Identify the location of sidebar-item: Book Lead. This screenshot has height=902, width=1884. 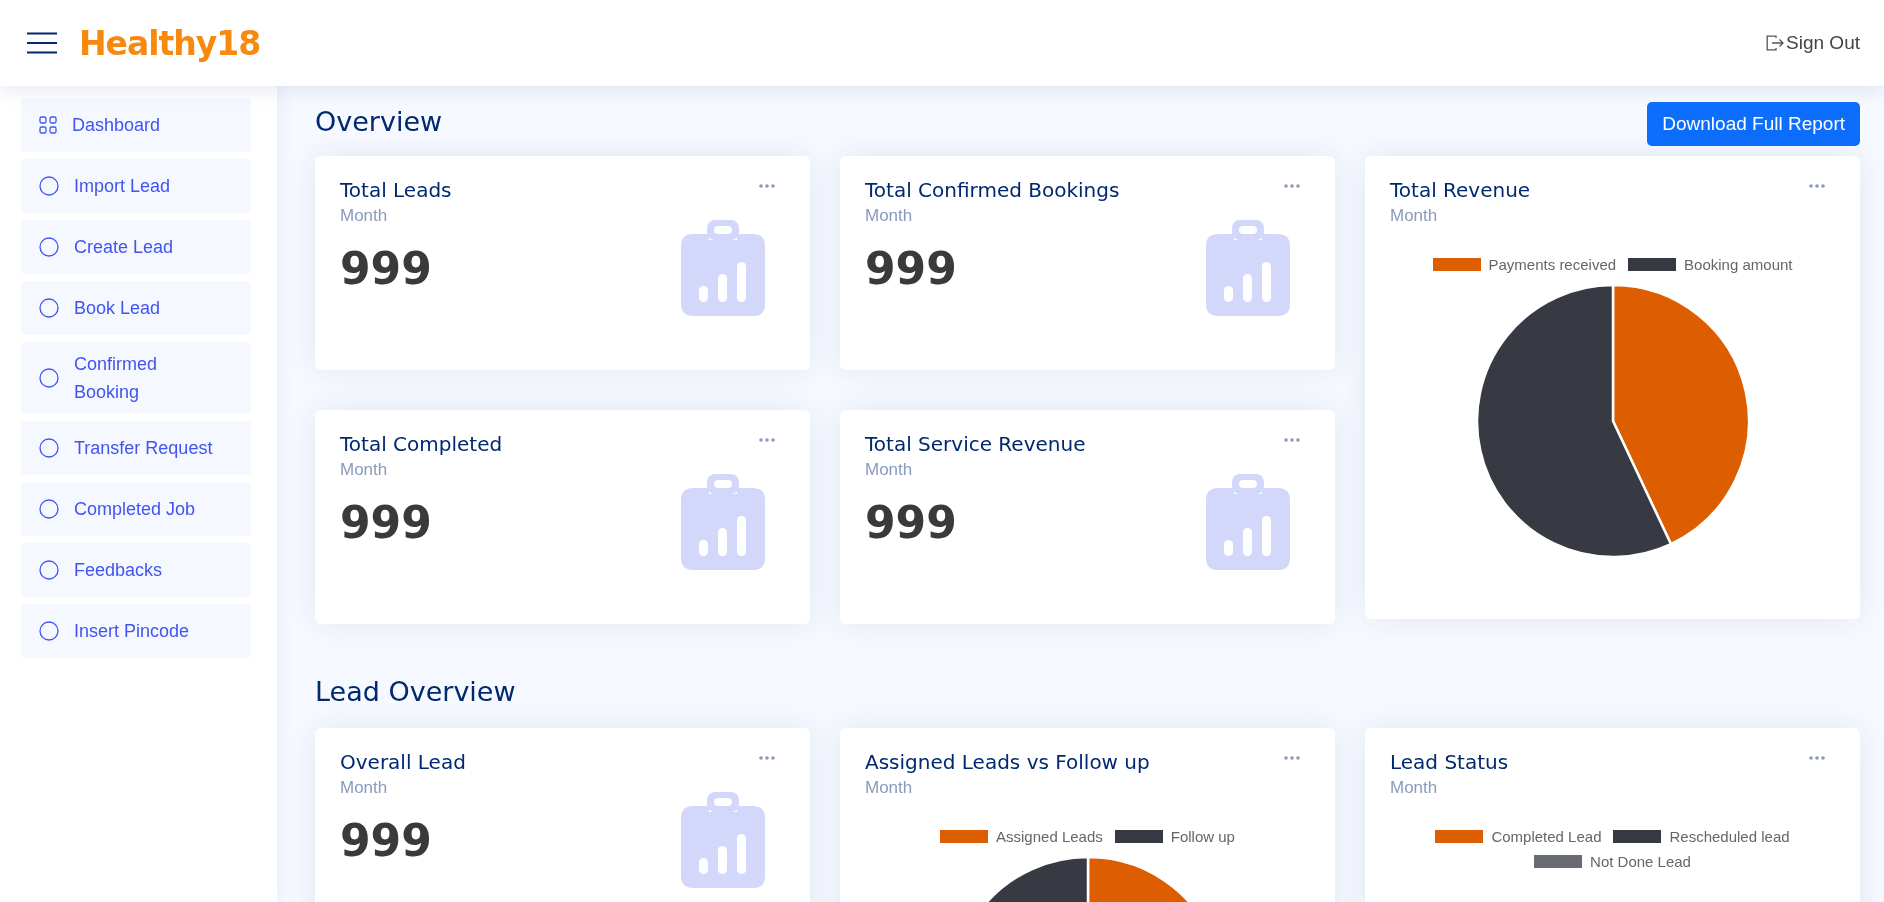
(136, 308).